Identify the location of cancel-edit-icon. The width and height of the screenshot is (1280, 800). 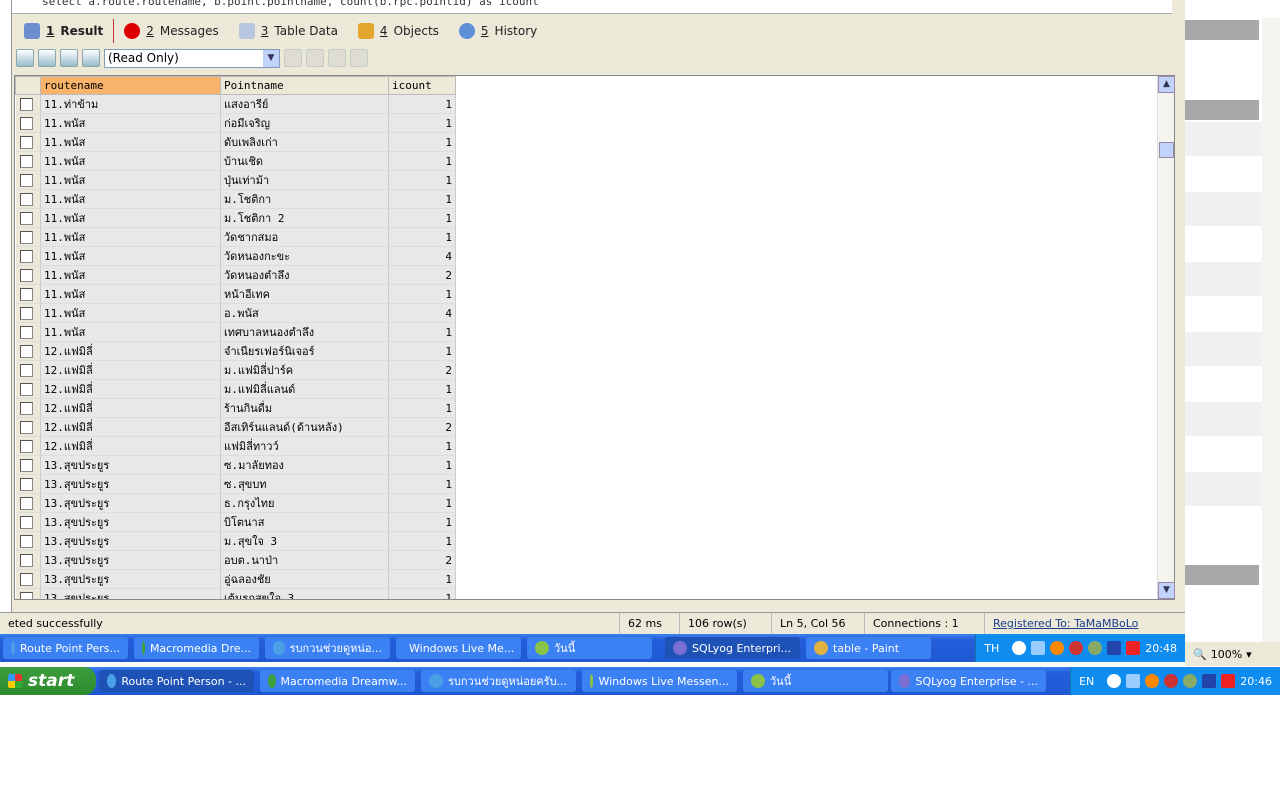
(359, 58).